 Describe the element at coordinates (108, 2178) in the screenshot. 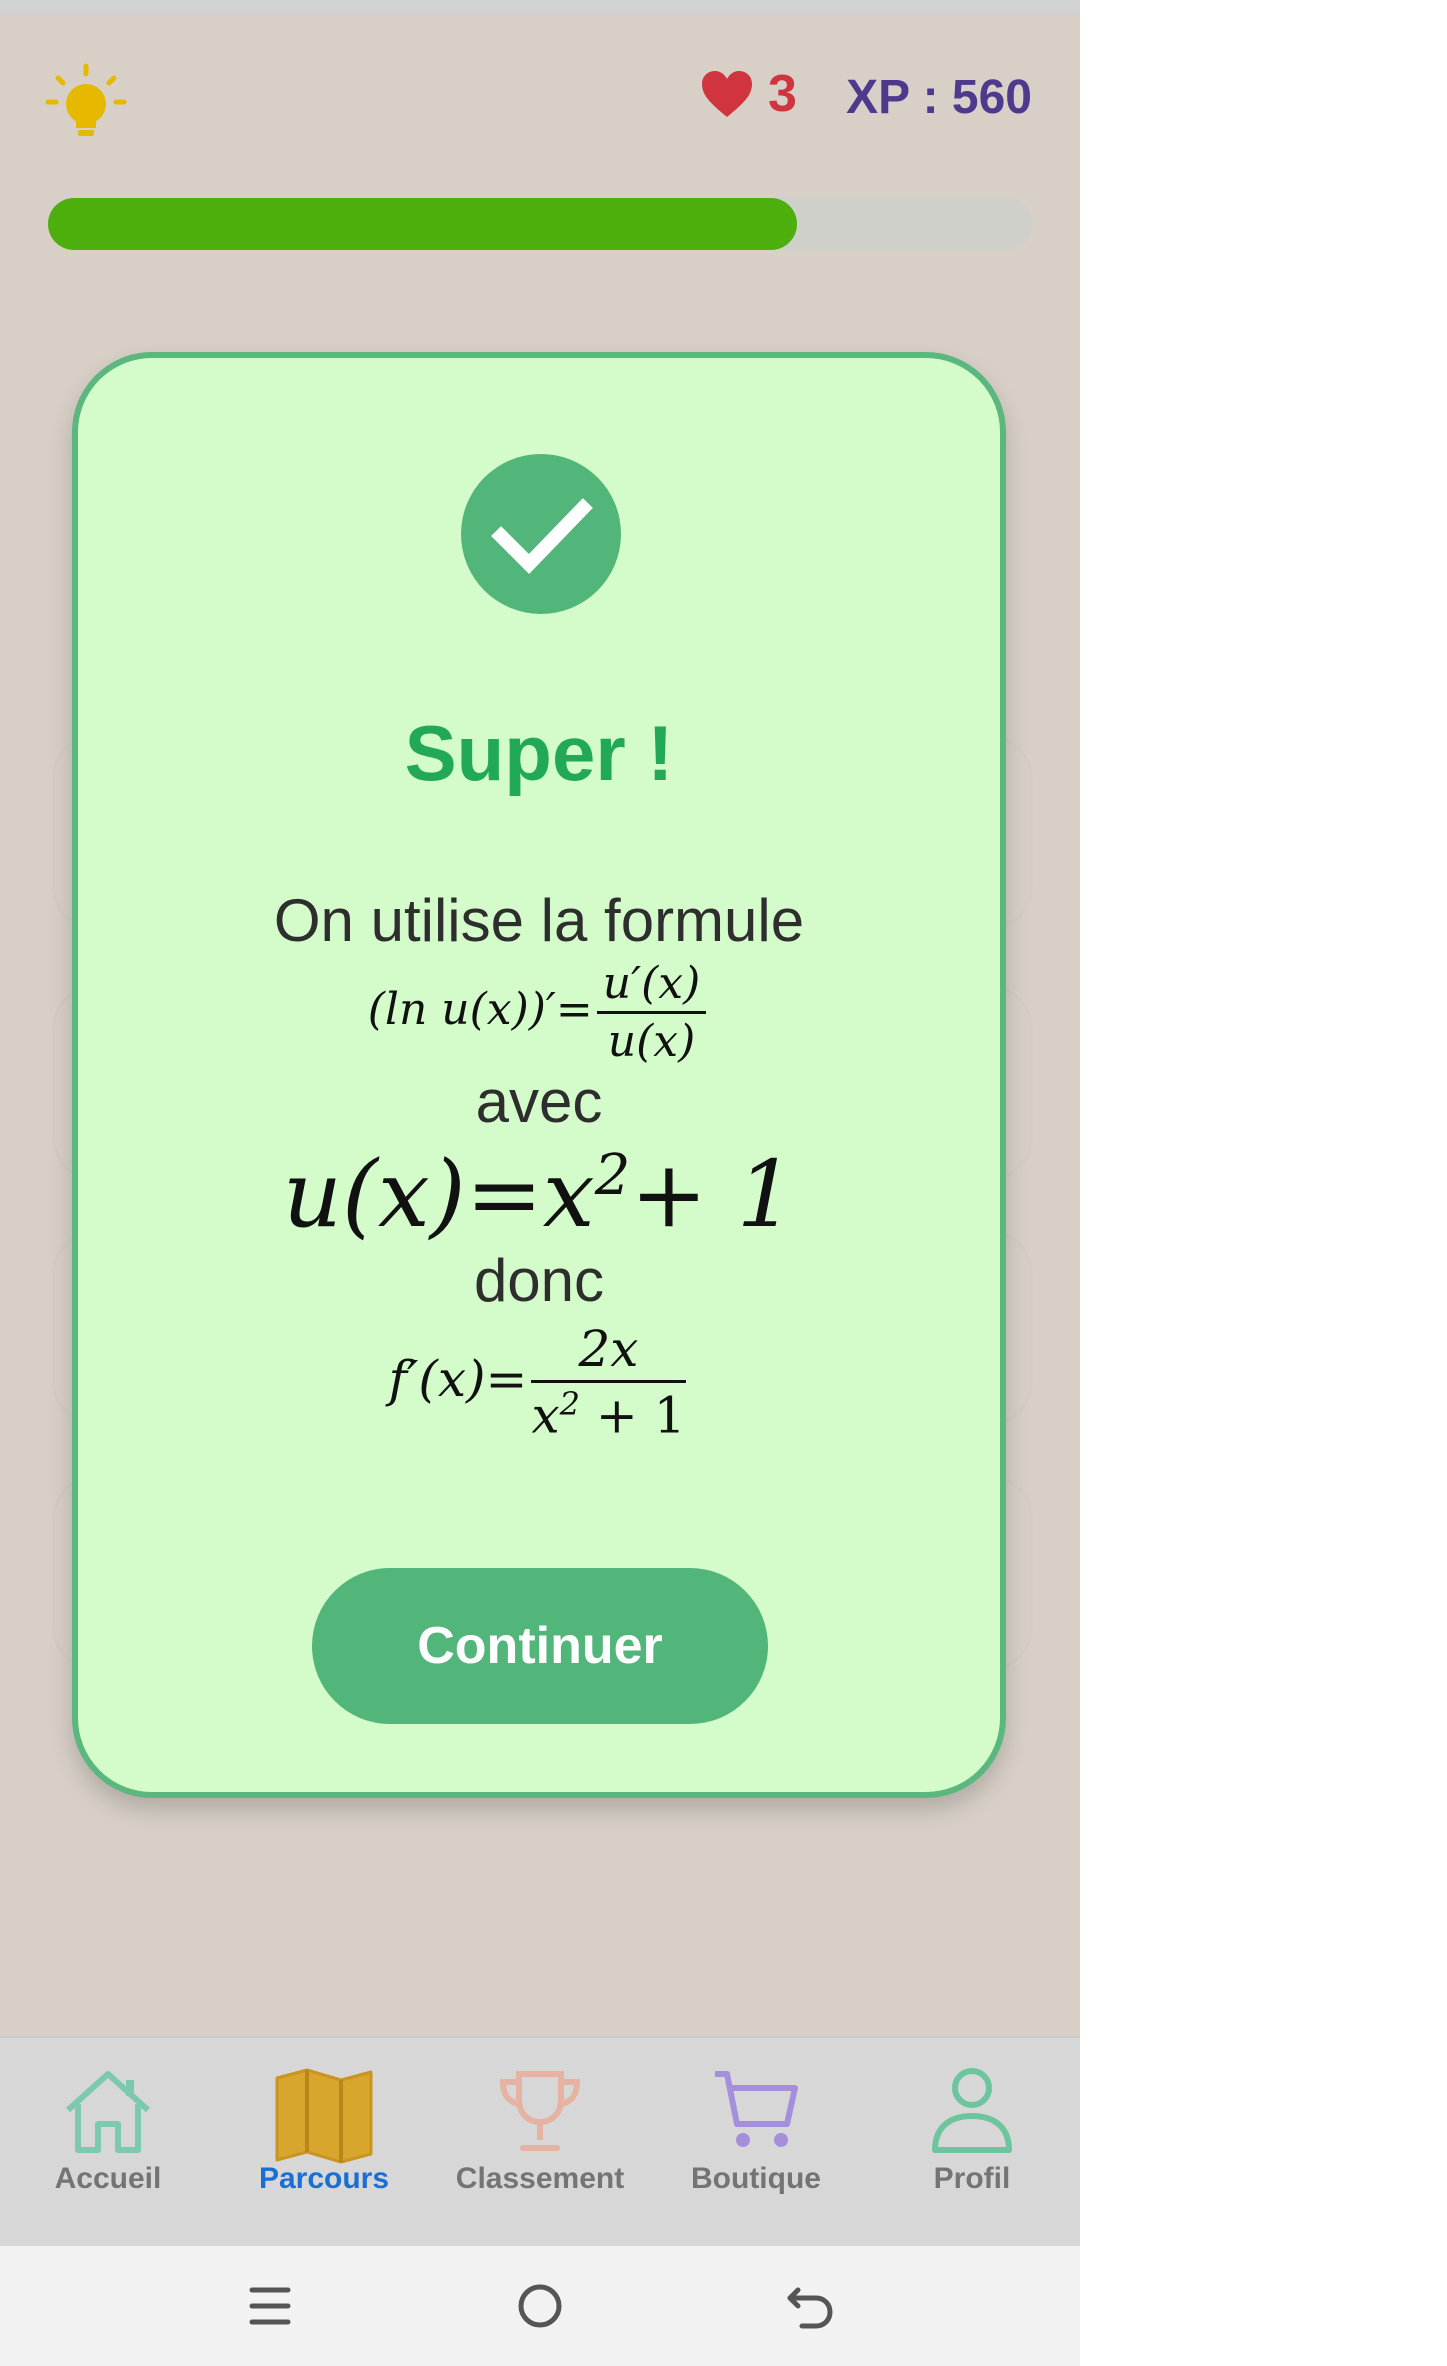

I see `nav-label: Accueil` at that location.